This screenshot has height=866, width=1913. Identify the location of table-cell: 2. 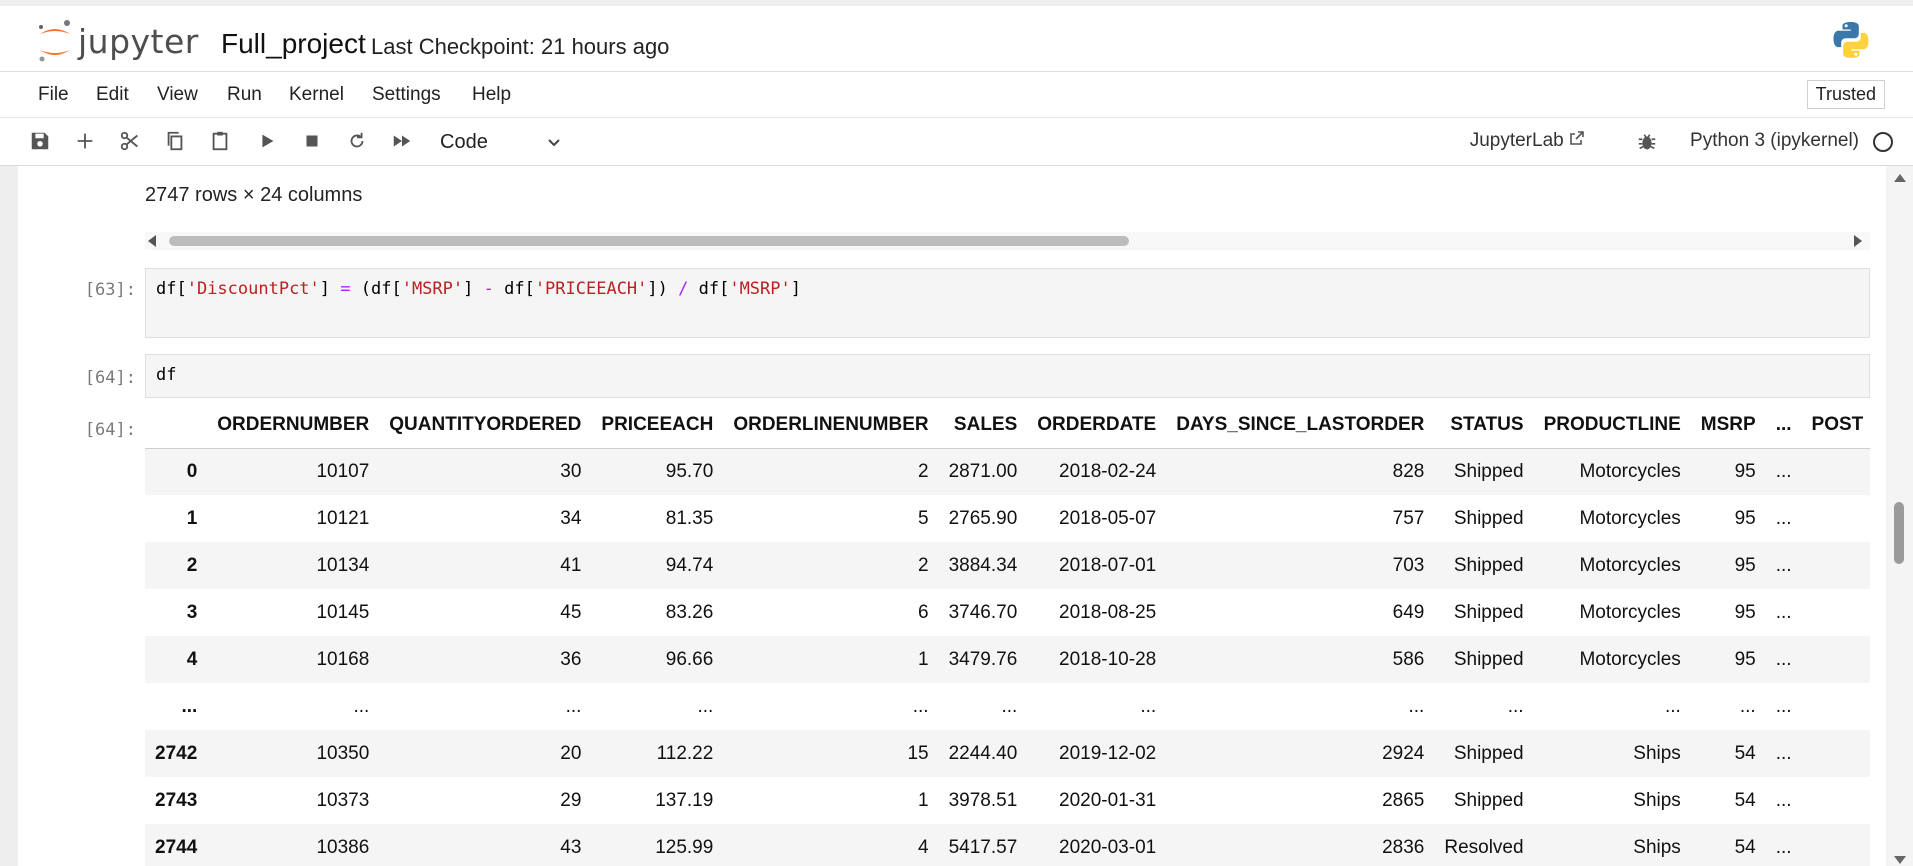
(923, 471).